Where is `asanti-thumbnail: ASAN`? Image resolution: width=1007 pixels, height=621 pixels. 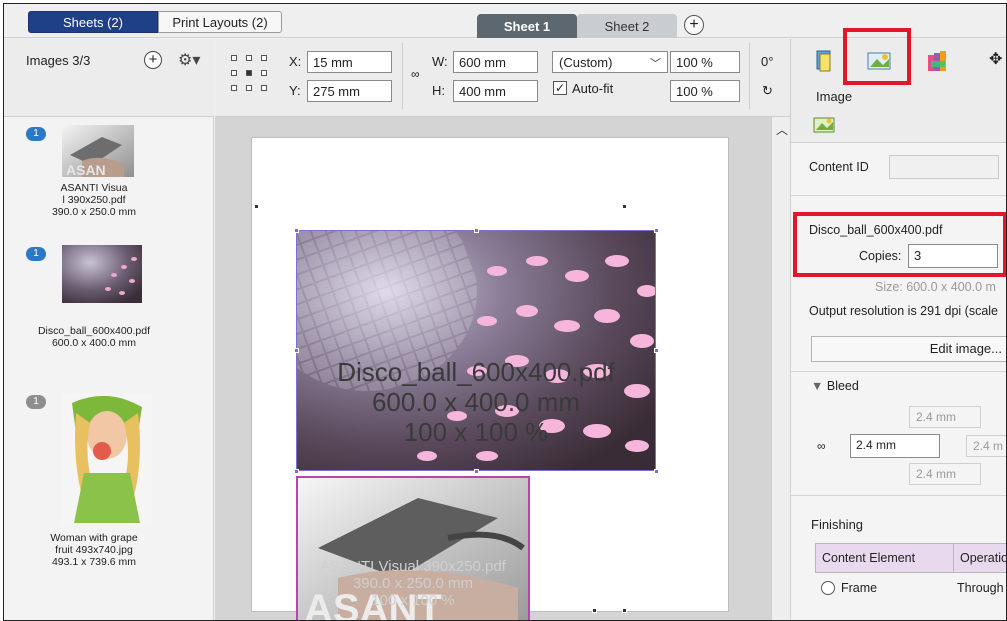
asanti-thumbnail: ASAN is located at coordinates (98, 151).